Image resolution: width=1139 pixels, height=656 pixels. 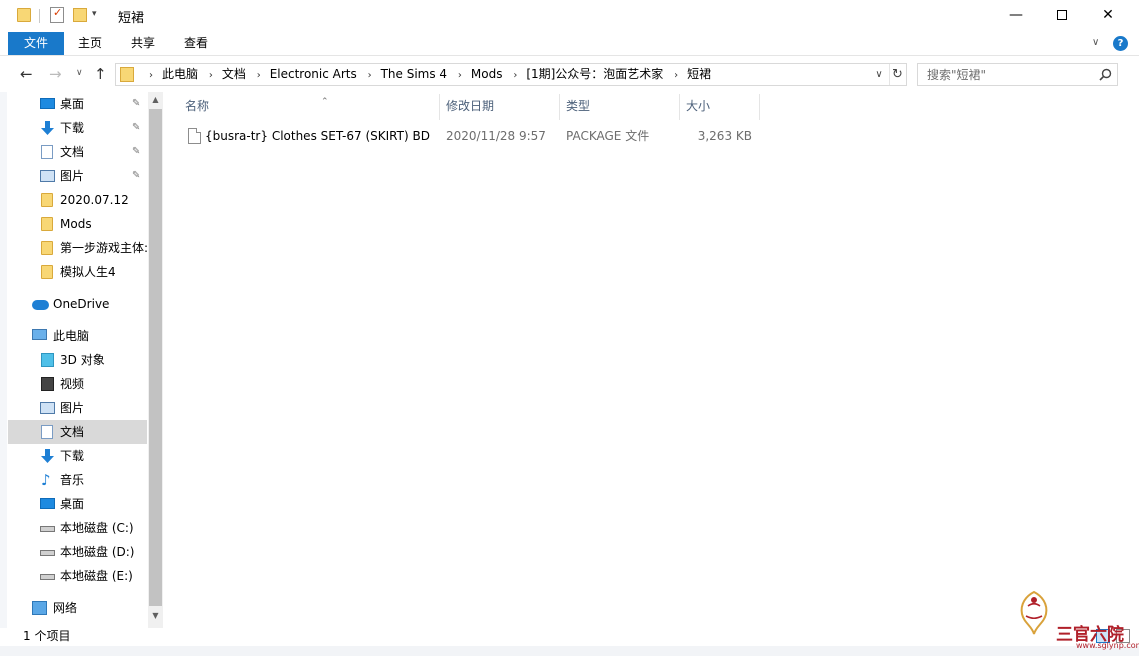 I want to click on this-pc-icon, so click(x=39, y=334).